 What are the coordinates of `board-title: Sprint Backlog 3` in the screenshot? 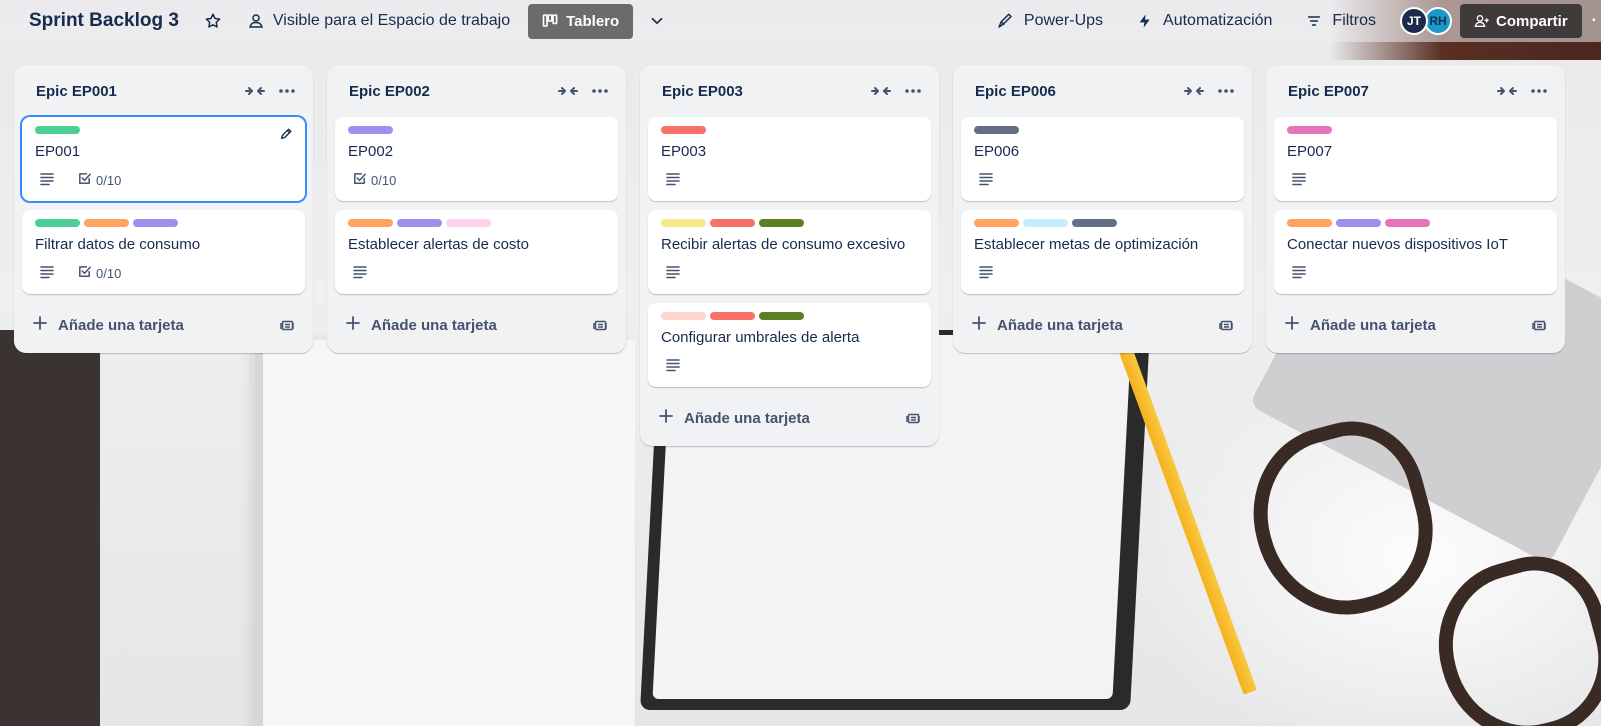 It's located at (104, 21).